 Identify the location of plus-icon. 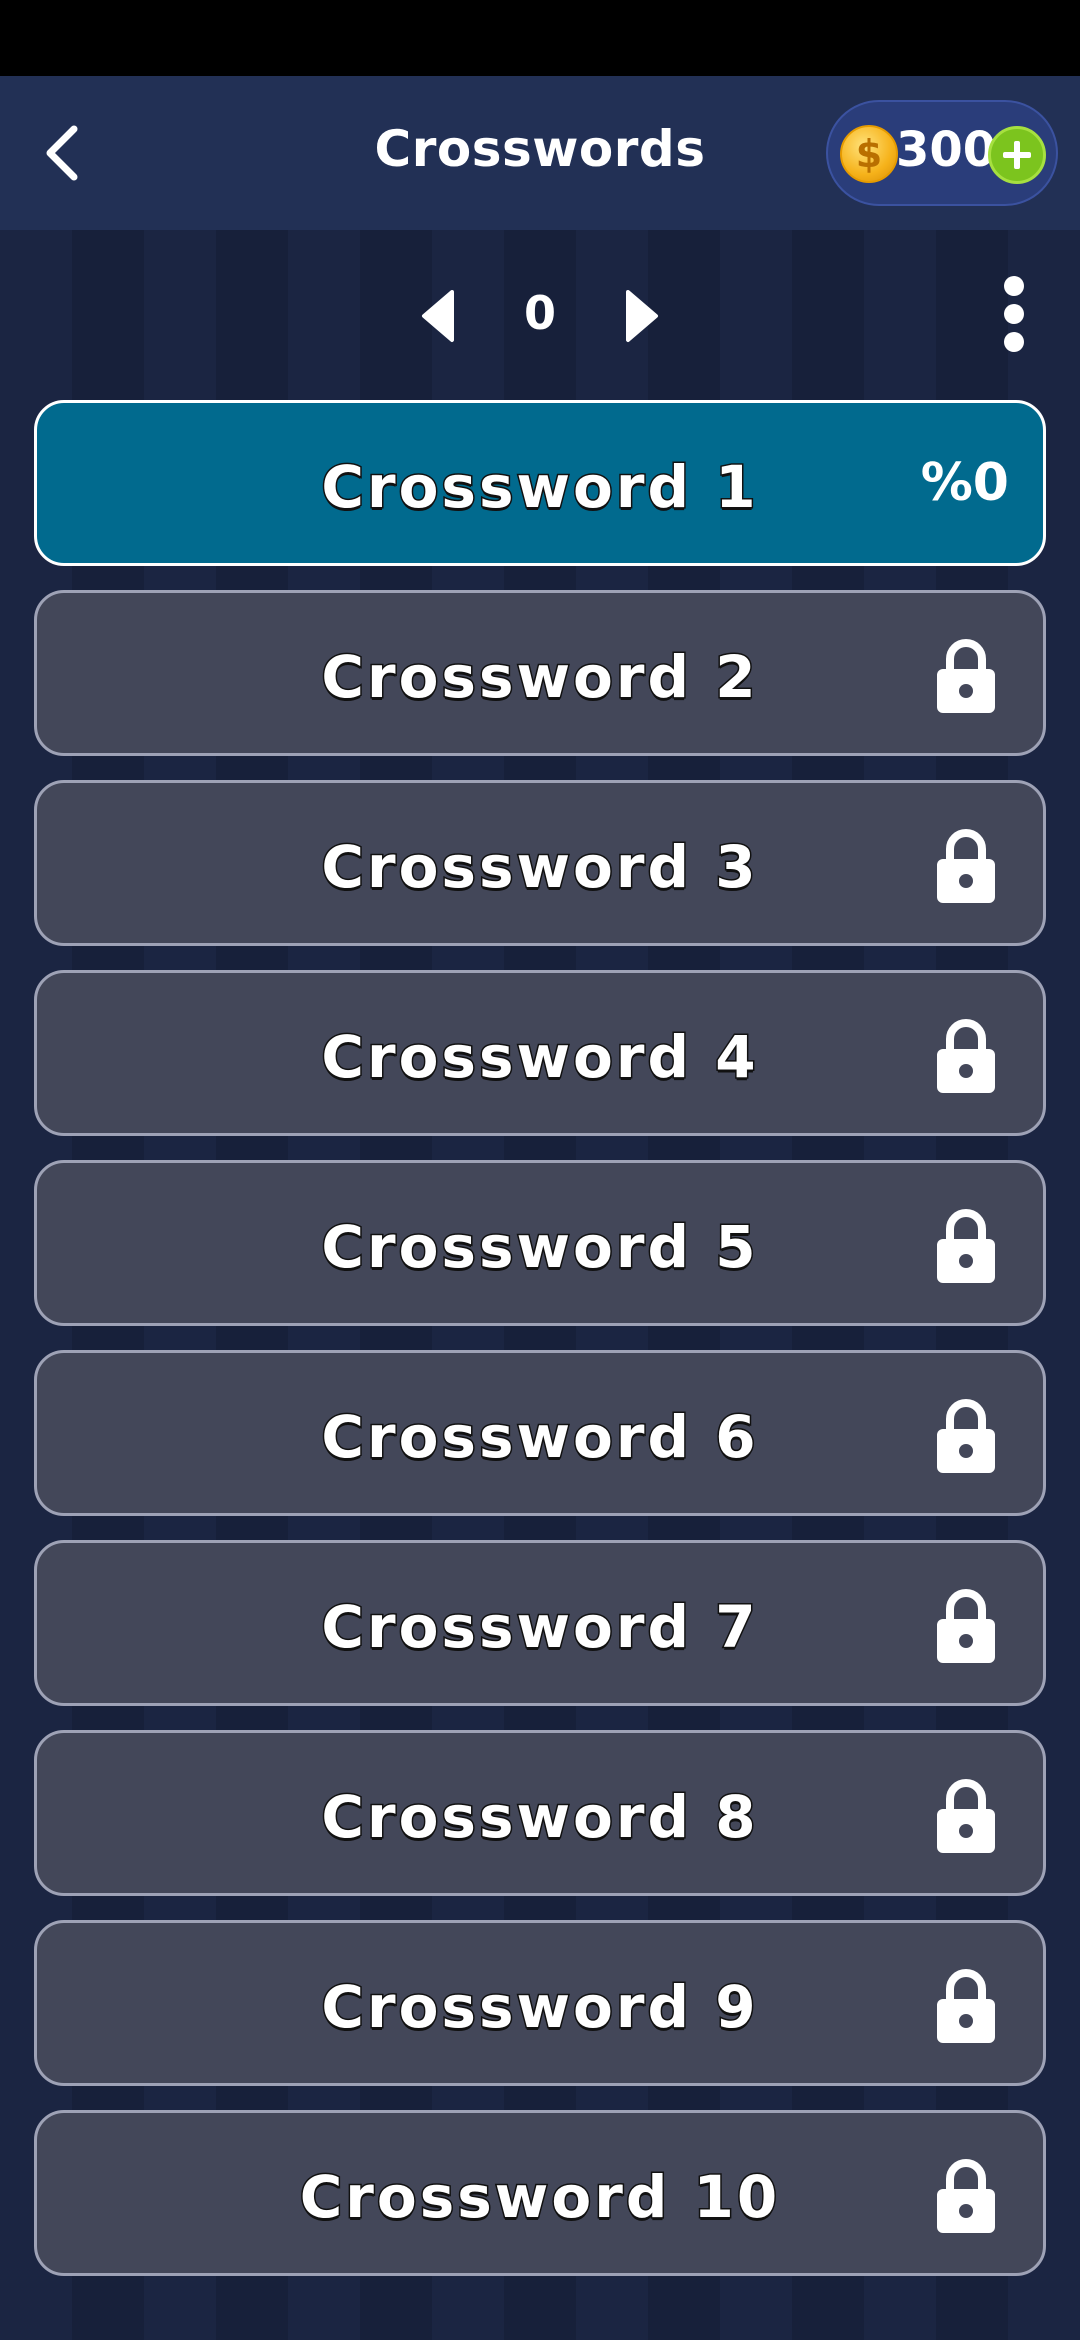
(1017, 155).